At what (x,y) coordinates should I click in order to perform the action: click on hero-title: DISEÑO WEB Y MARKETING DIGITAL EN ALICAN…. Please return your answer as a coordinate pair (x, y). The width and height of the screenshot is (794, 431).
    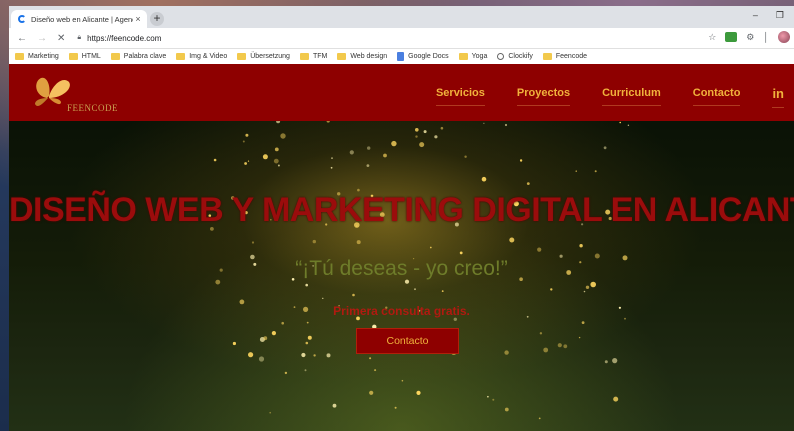
    Looking at the image, I should click on (401, 210).